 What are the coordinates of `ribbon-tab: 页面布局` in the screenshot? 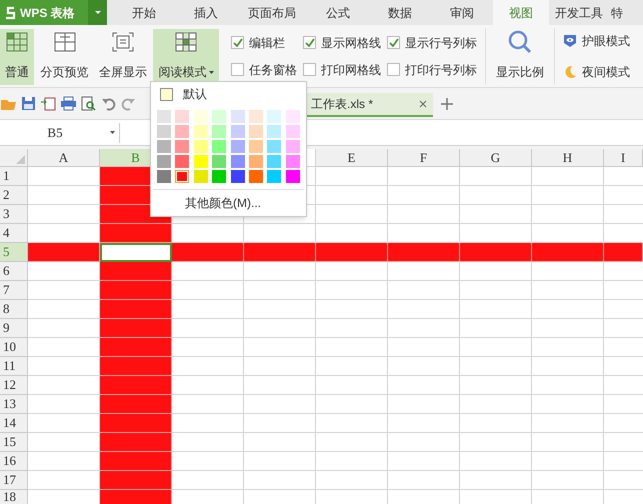 It's located at (272, 12).